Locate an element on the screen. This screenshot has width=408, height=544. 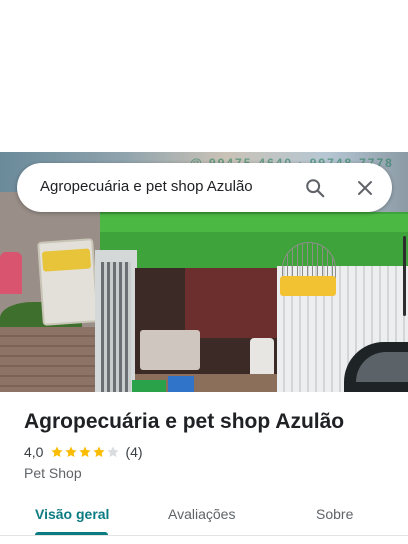
search-bar: Agropecuária e pet shop Azulão is located at coordinates (204, 187).